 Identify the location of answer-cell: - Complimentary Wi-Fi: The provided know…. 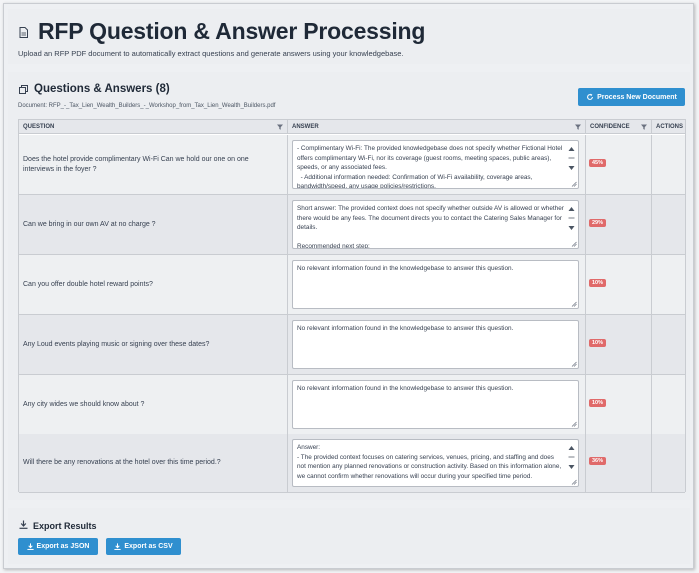
(437, 164).